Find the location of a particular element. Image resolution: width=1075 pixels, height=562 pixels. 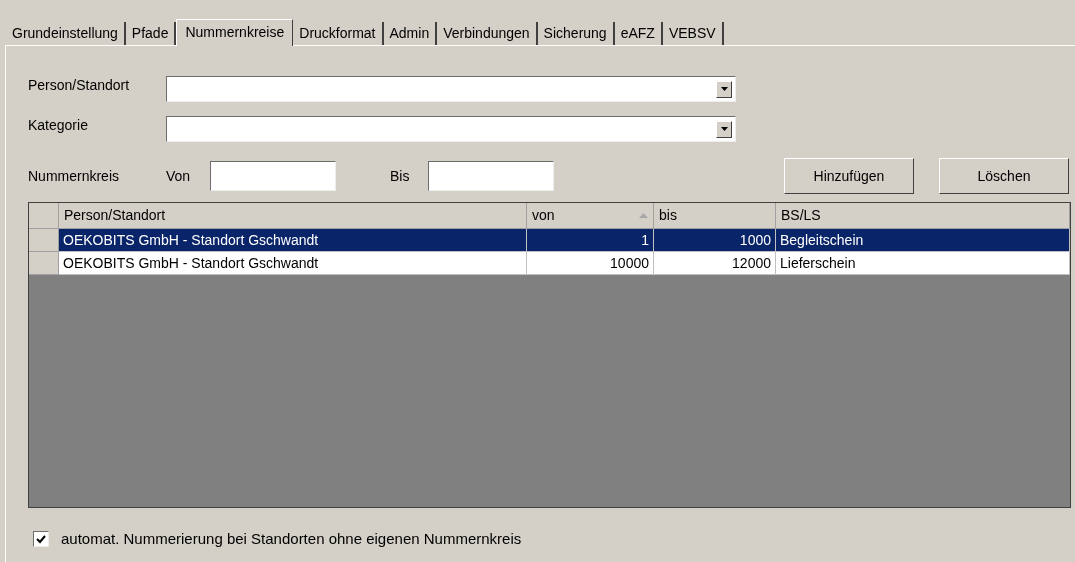

table-cell: 10000 is located at coordinates (590, 263).